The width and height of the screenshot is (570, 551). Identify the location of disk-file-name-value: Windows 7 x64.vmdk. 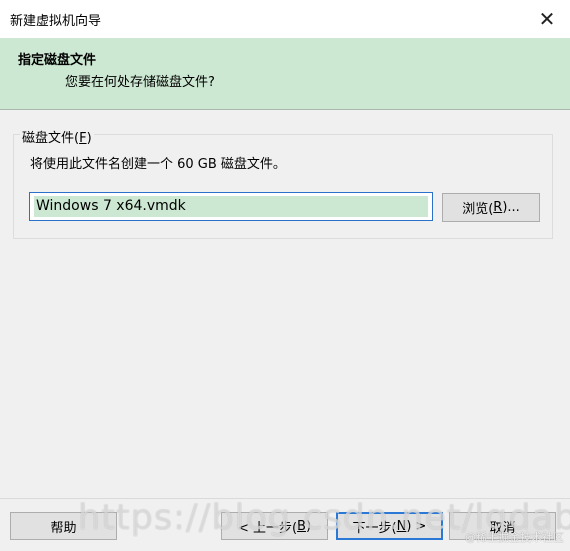
(231, 206).